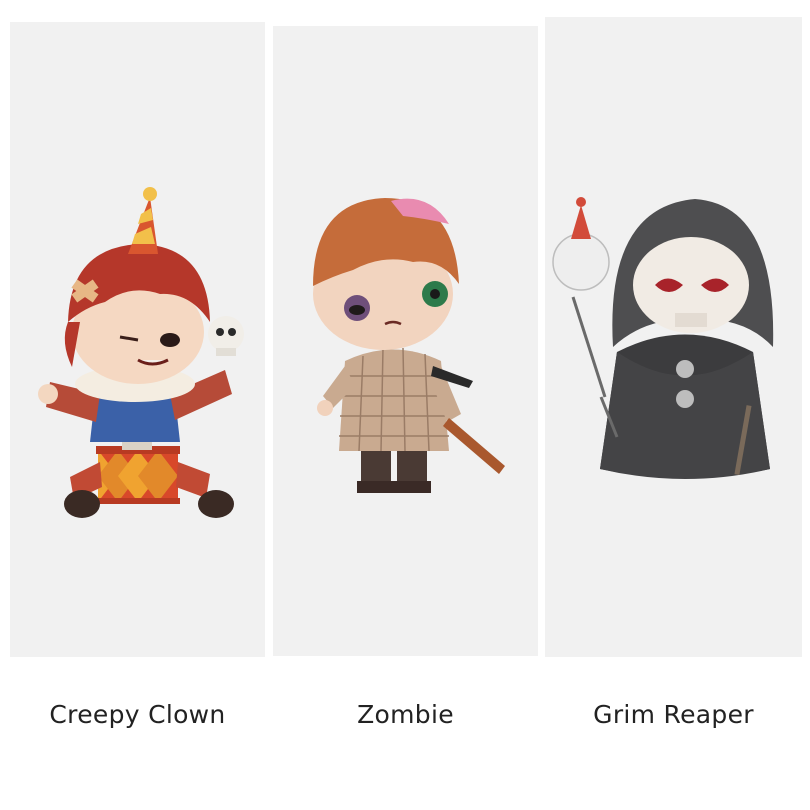 The width and height of the screenshot is (810, 810). I want to click on zombie-figure-image, so click(409, 345).